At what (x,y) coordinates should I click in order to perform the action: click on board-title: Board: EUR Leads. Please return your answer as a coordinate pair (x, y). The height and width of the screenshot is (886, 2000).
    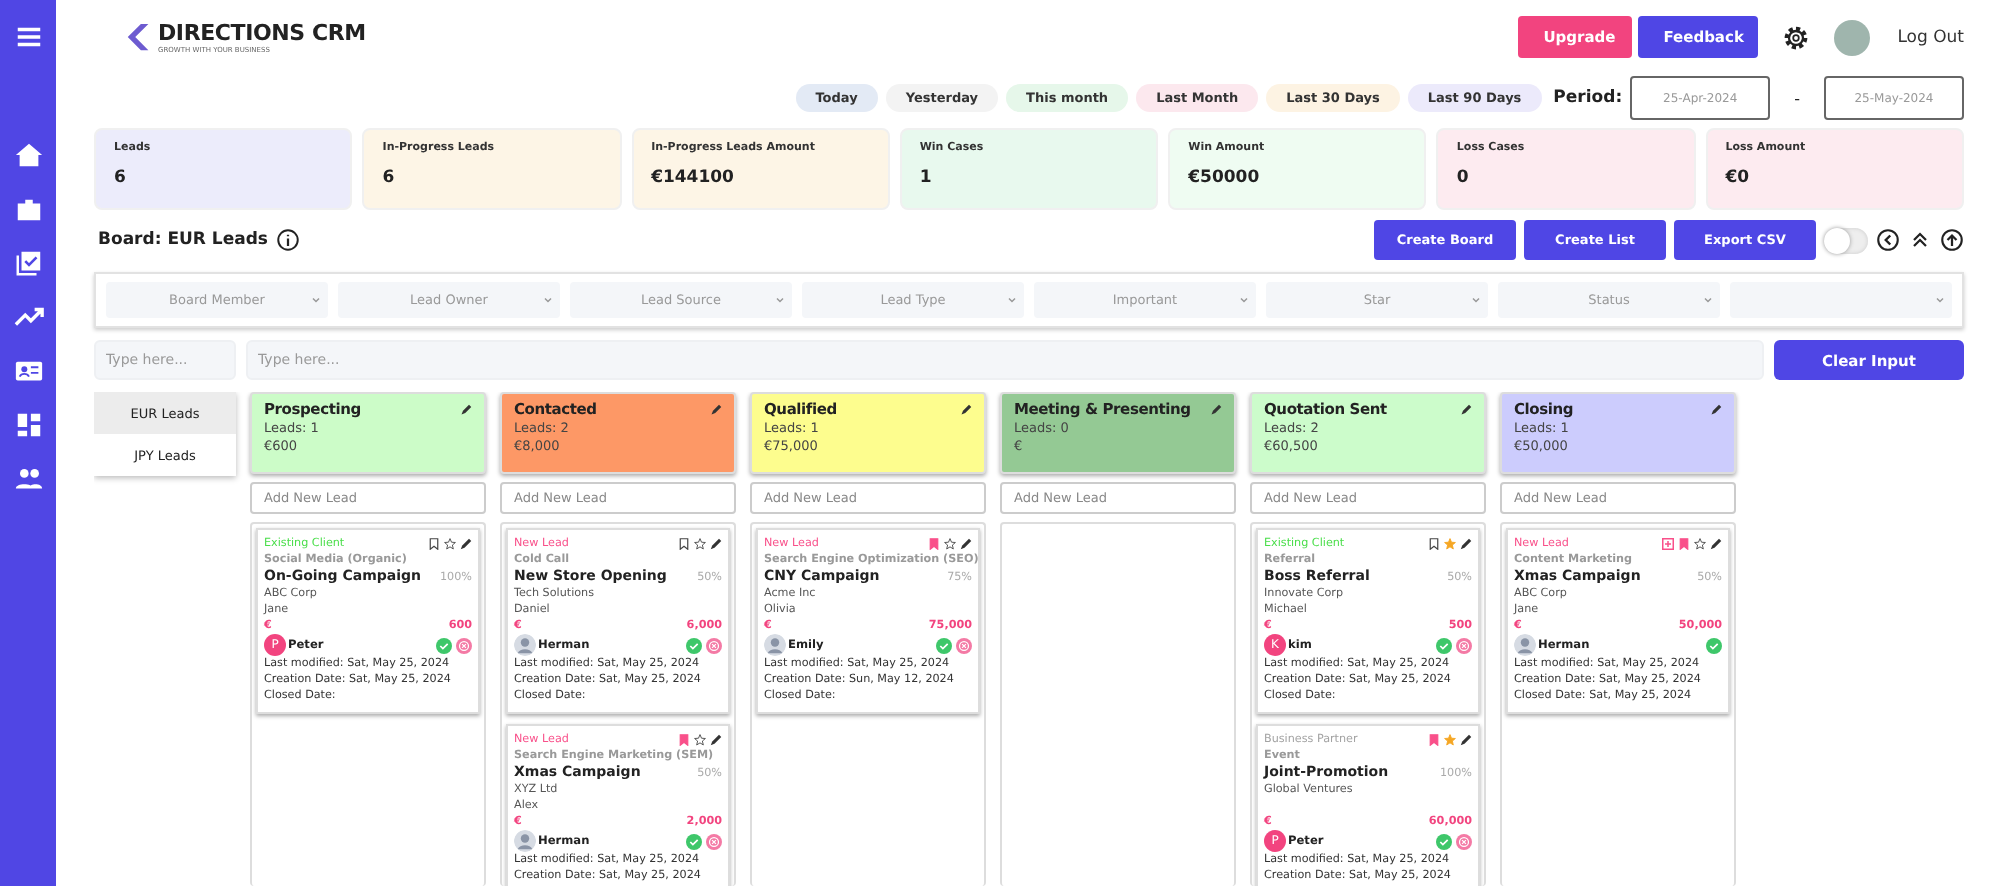
    Looking at the image, I should click on (183, 240).